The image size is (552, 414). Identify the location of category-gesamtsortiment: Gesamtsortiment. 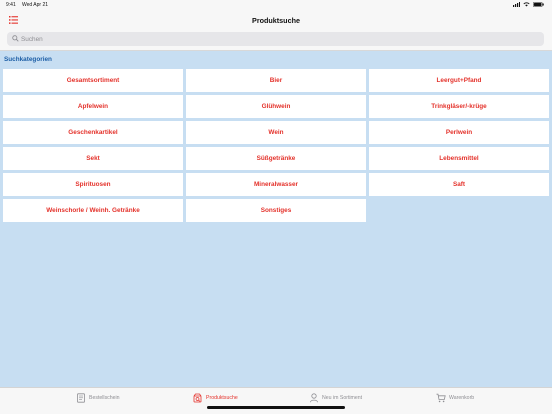
(93, 80).